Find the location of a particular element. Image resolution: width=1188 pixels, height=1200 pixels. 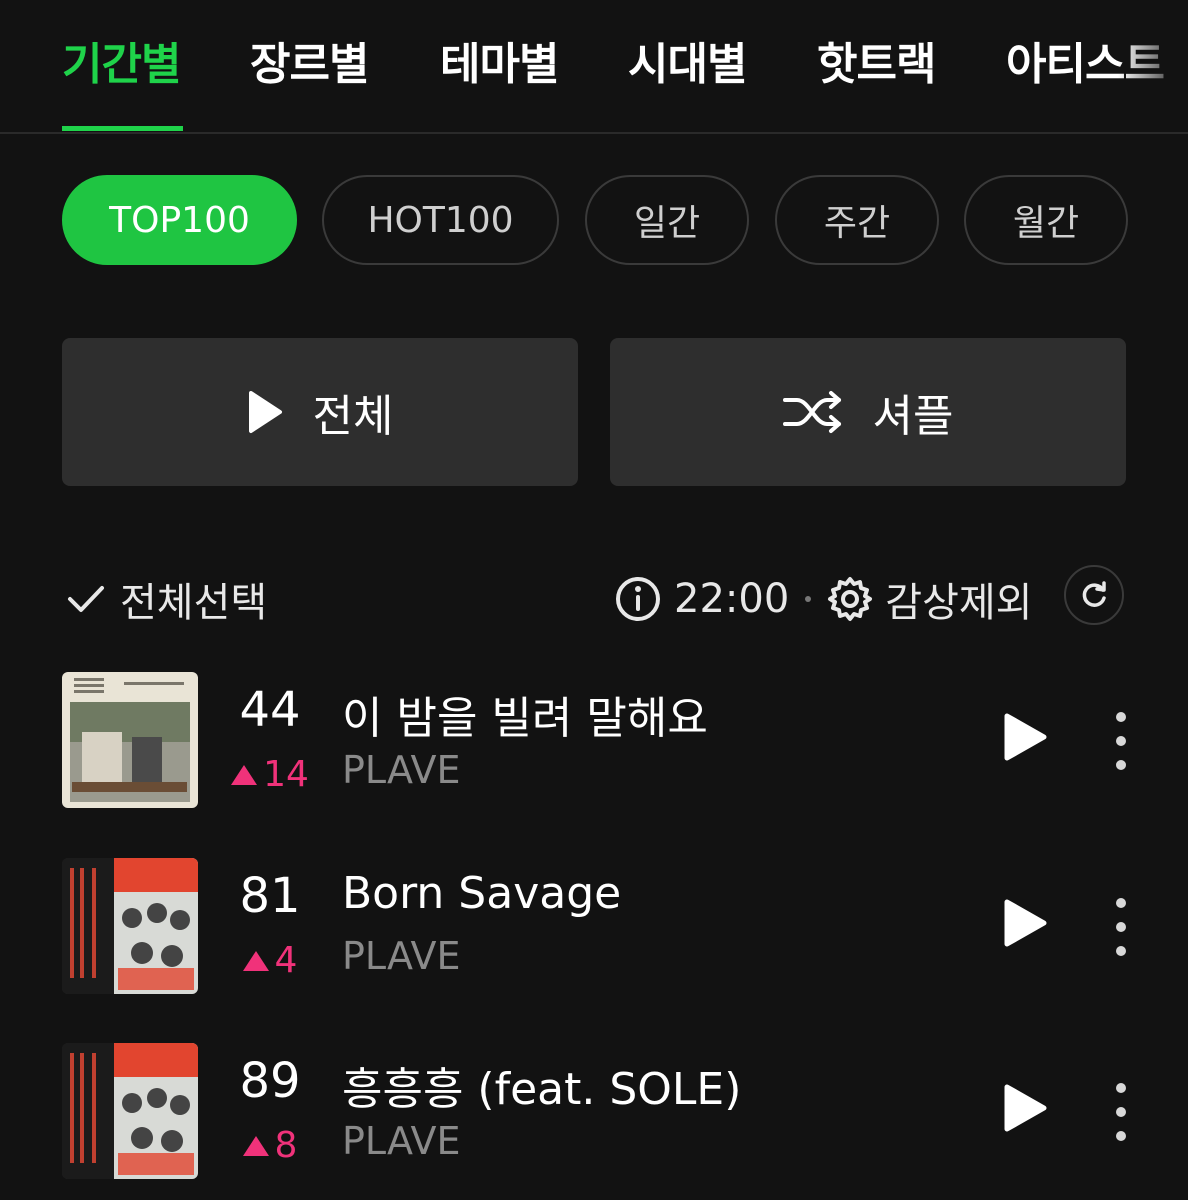

exclude-listening-label: 감상제외 is located at coordinates (958, 599).